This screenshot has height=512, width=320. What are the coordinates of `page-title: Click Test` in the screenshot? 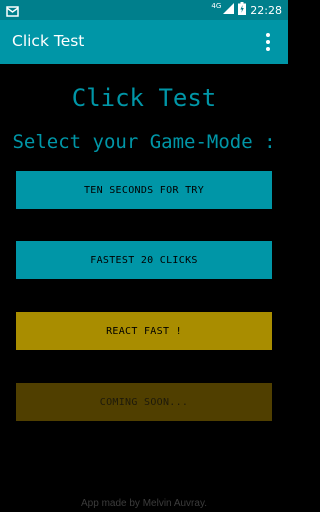 It's located at (144, 98).